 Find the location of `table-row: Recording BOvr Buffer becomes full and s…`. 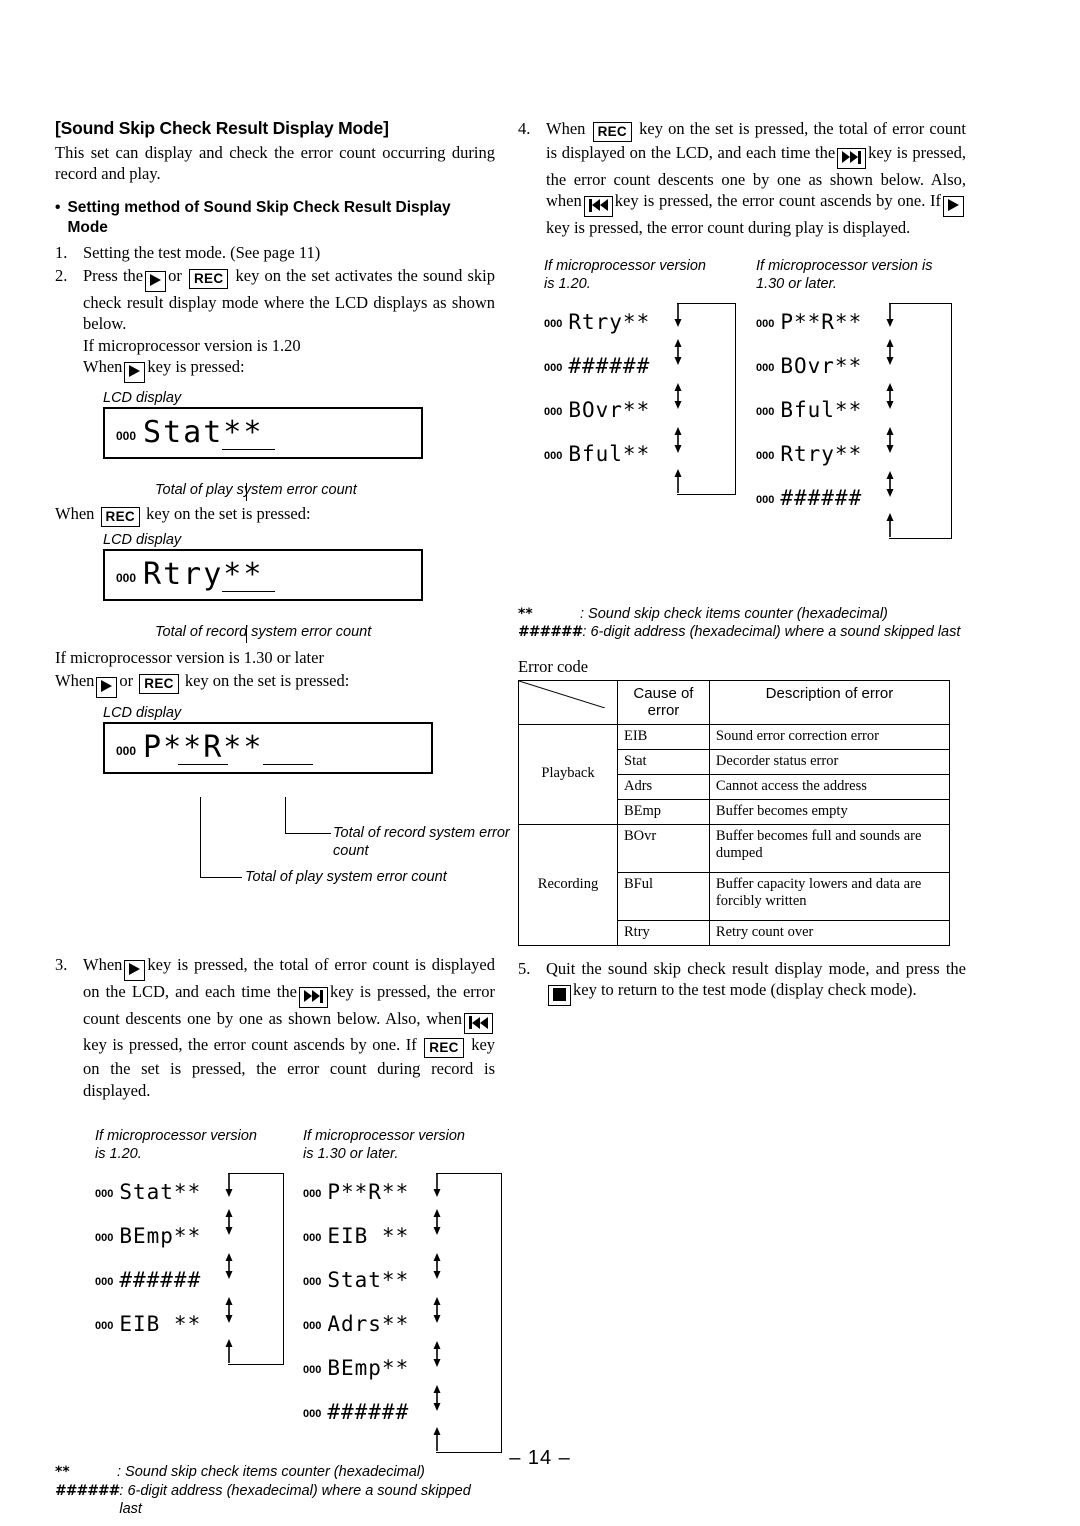

table-row: Recording BOvr Buffer becomes full and s… is located at coordinates (734, 884).